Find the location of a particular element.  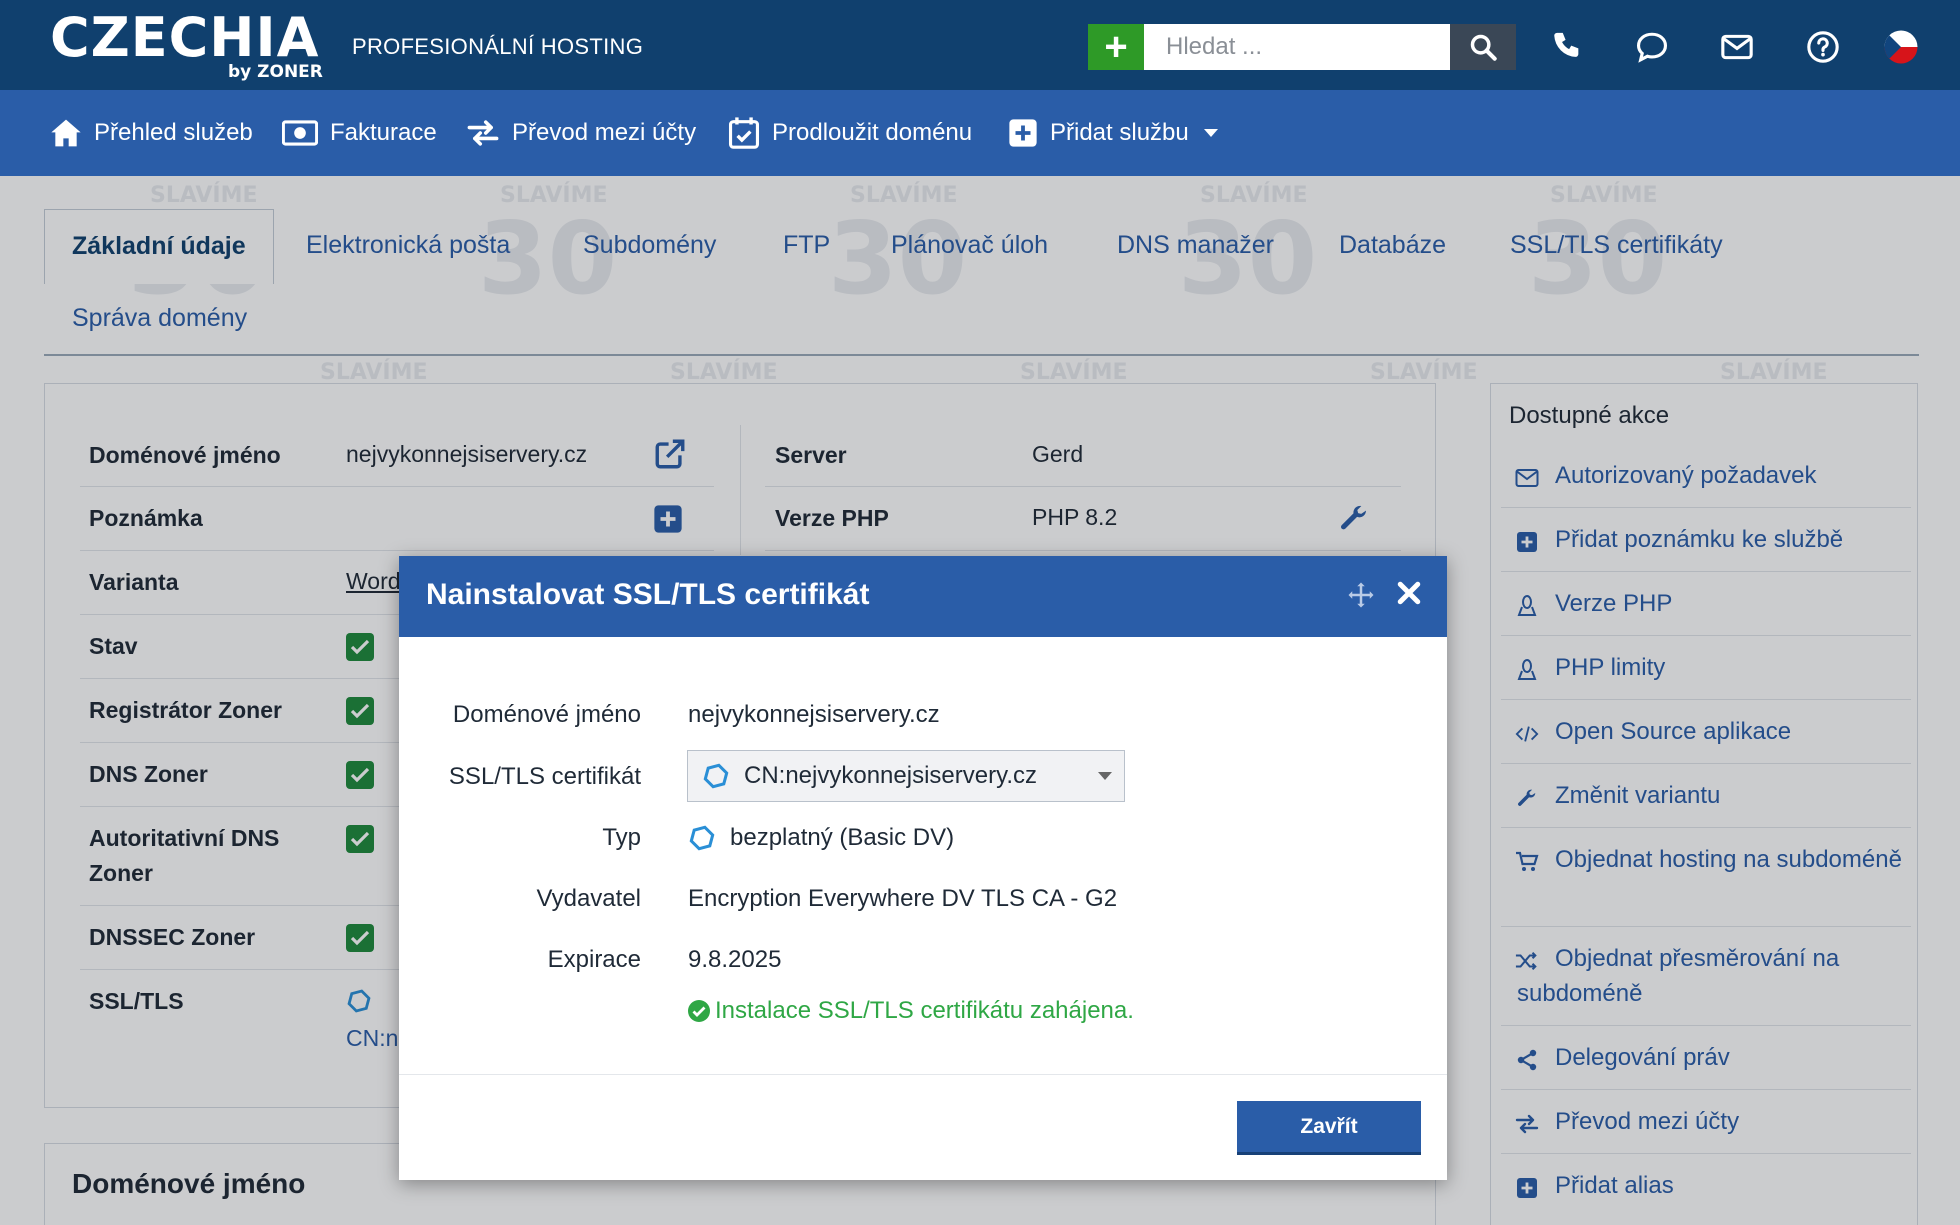

transfer-icon is located at coordinates (483, 133).